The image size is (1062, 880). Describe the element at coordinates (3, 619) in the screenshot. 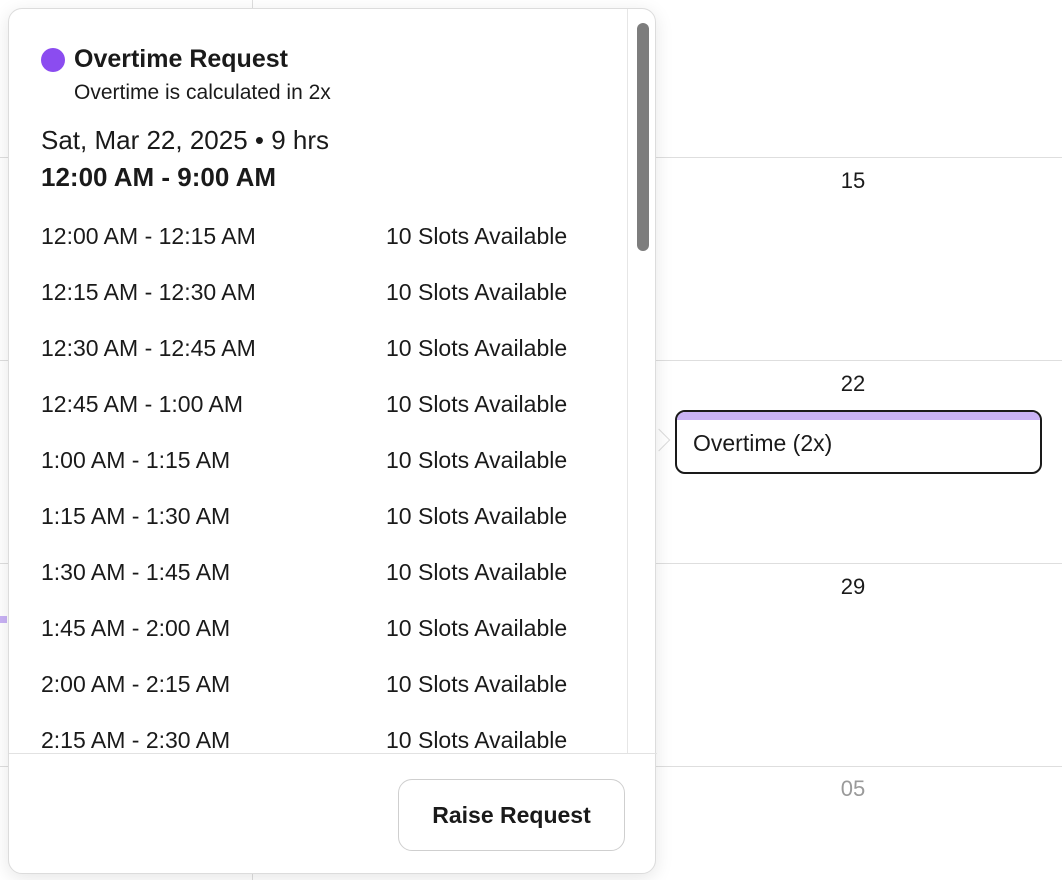

I see `calendar-event-sliver` at that location.